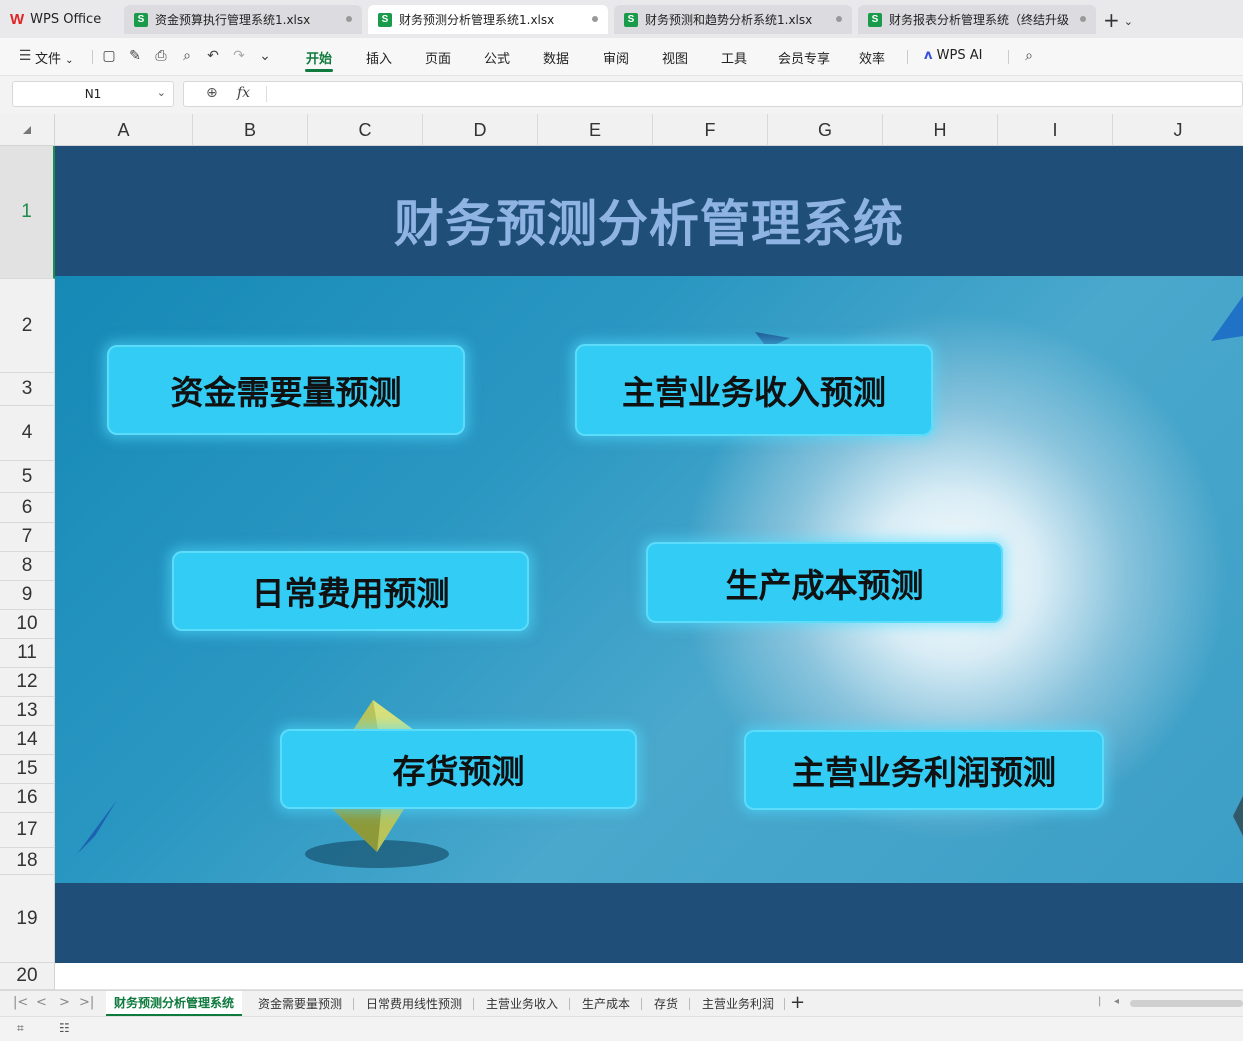 This screenshot has height=1041, width=1243. What do you see at coordinates (93, 94) in the screenshot?
I see `name-box: N1 ⌄` at bounding box center [93, 94].